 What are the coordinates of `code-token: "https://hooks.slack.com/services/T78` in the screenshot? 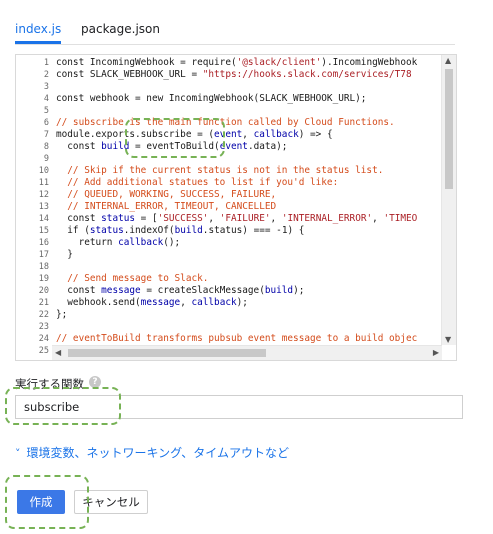 It's located at (307, 74).